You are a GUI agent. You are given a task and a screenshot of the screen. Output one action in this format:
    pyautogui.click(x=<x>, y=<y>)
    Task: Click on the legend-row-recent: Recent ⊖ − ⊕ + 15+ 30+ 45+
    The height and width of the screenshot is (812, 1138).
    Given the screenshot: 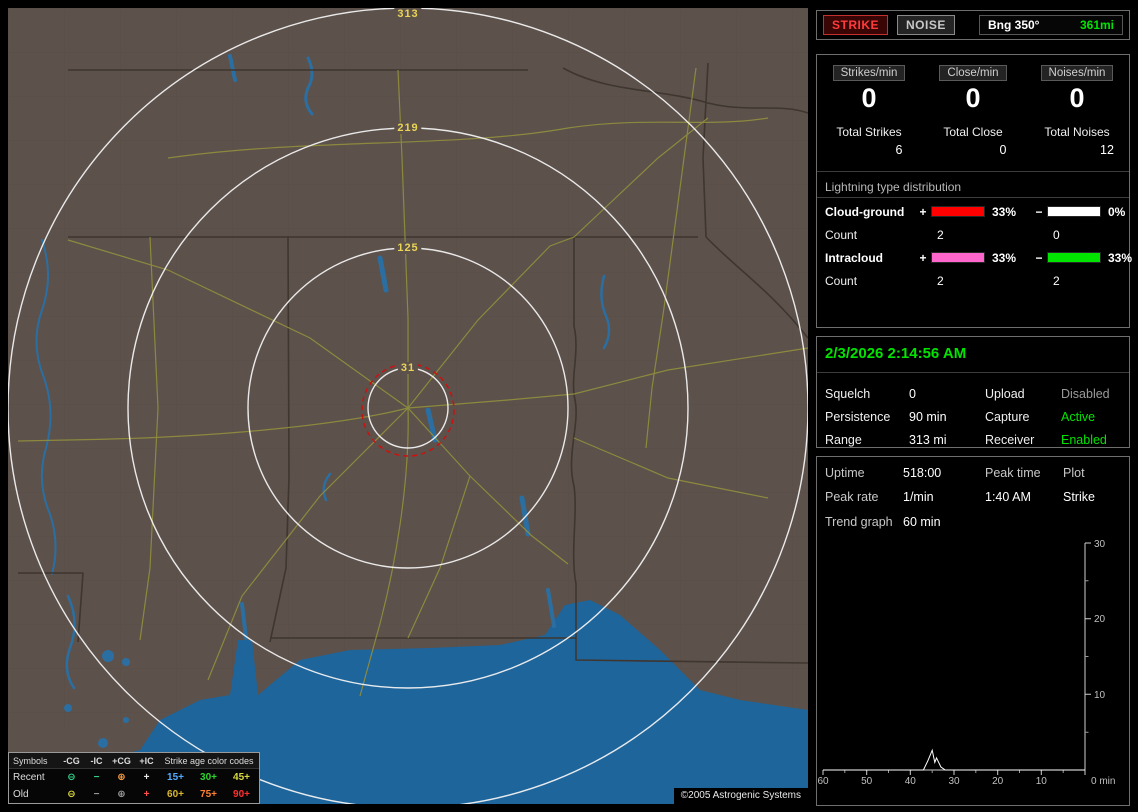 What is the action you would take?
    pyautogui.click(x=134, y=777)
    